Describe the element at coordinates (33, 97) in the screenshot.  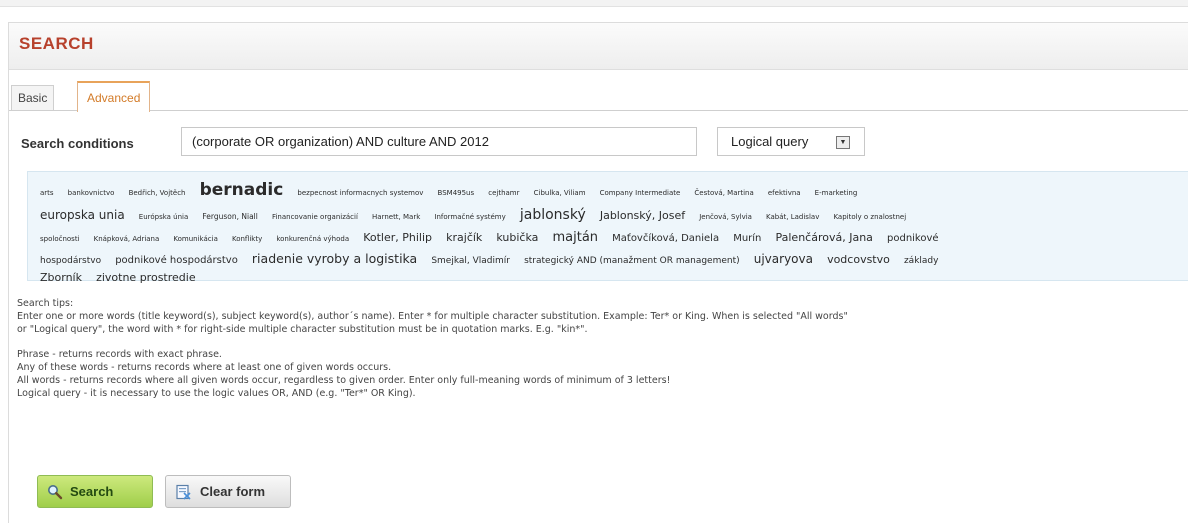
I see `tab-basic: Basic` at that location.